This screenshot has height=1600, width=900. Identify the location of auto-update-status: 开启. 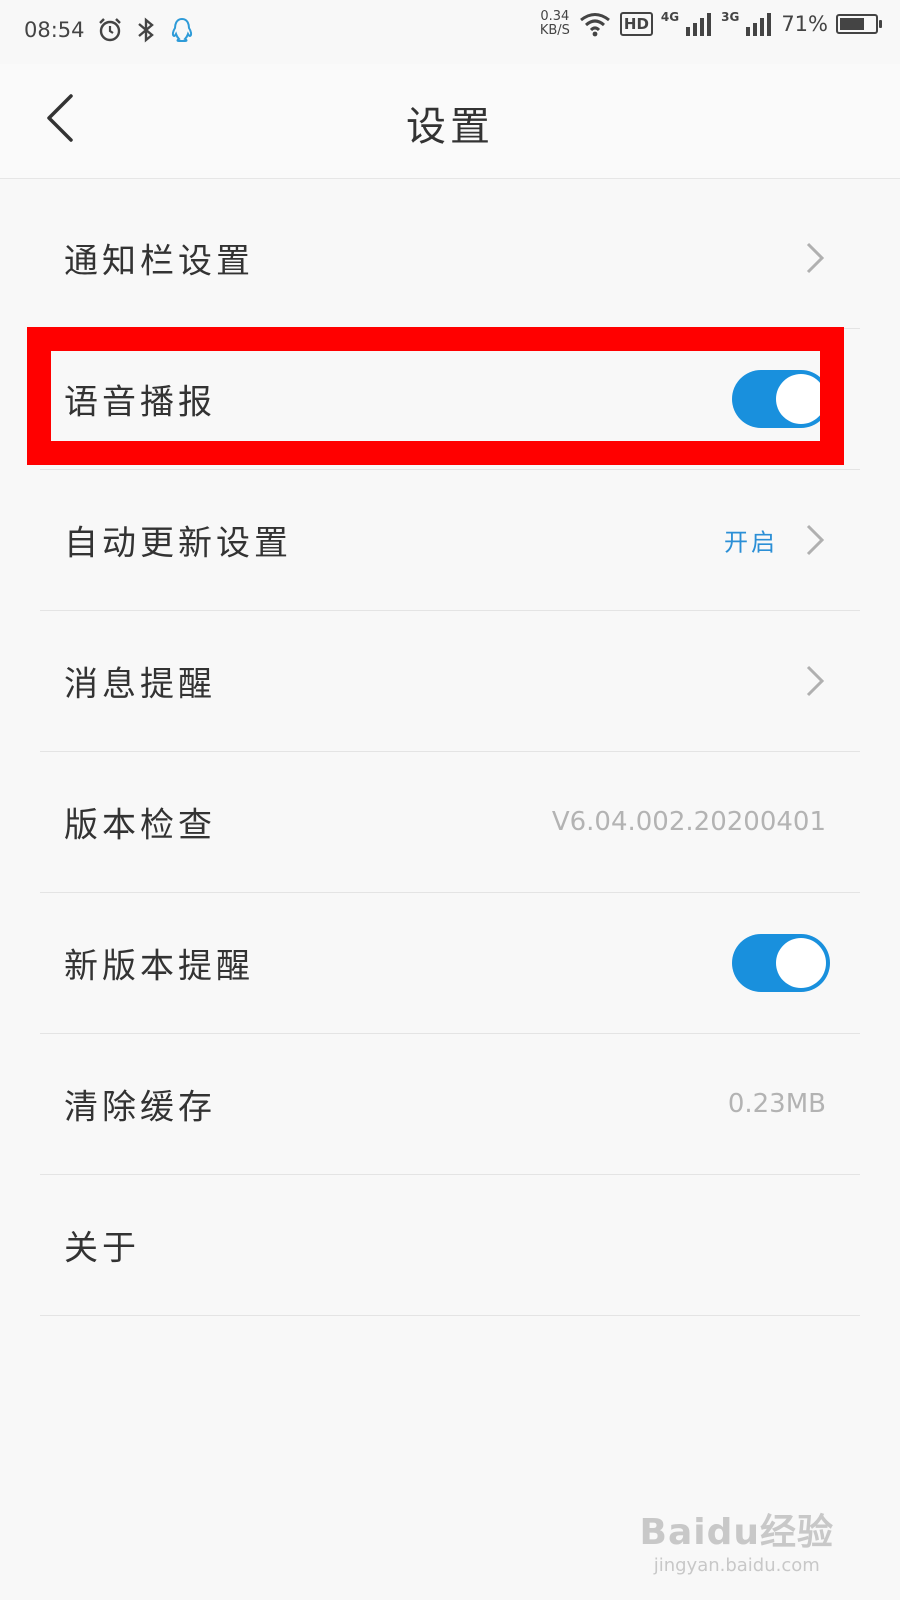
(751, 542).